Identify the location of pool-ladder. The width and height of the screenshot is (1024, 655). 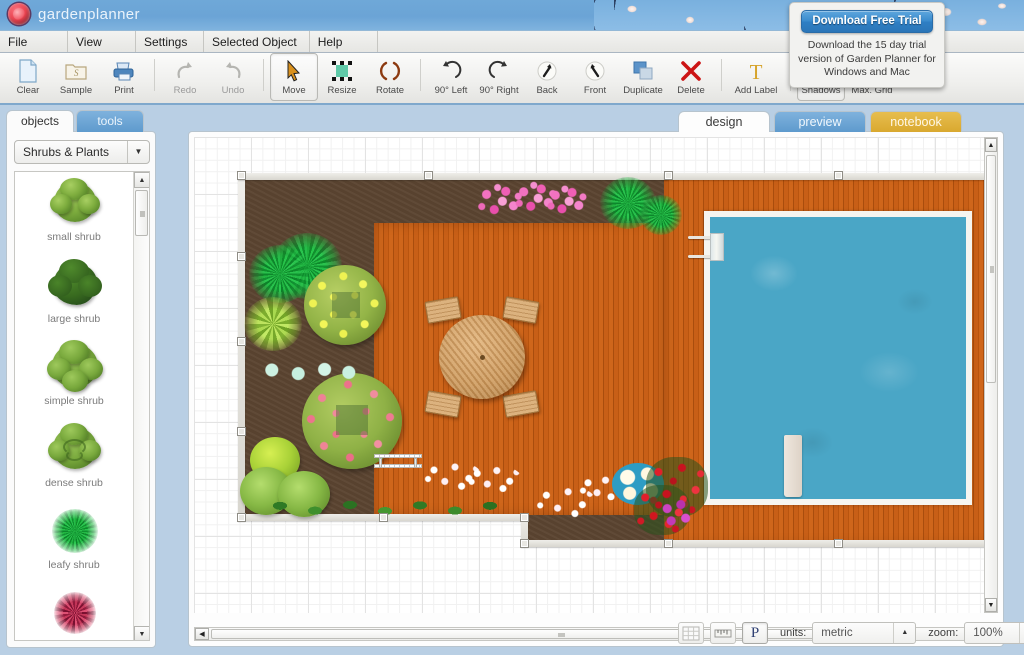
(710, 248).